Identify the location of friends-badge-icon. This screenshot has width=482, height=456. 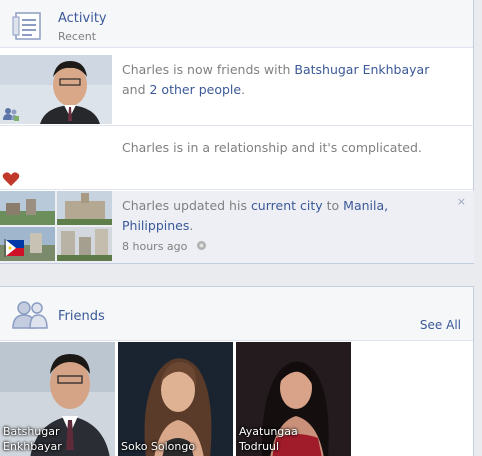
(11, 114).